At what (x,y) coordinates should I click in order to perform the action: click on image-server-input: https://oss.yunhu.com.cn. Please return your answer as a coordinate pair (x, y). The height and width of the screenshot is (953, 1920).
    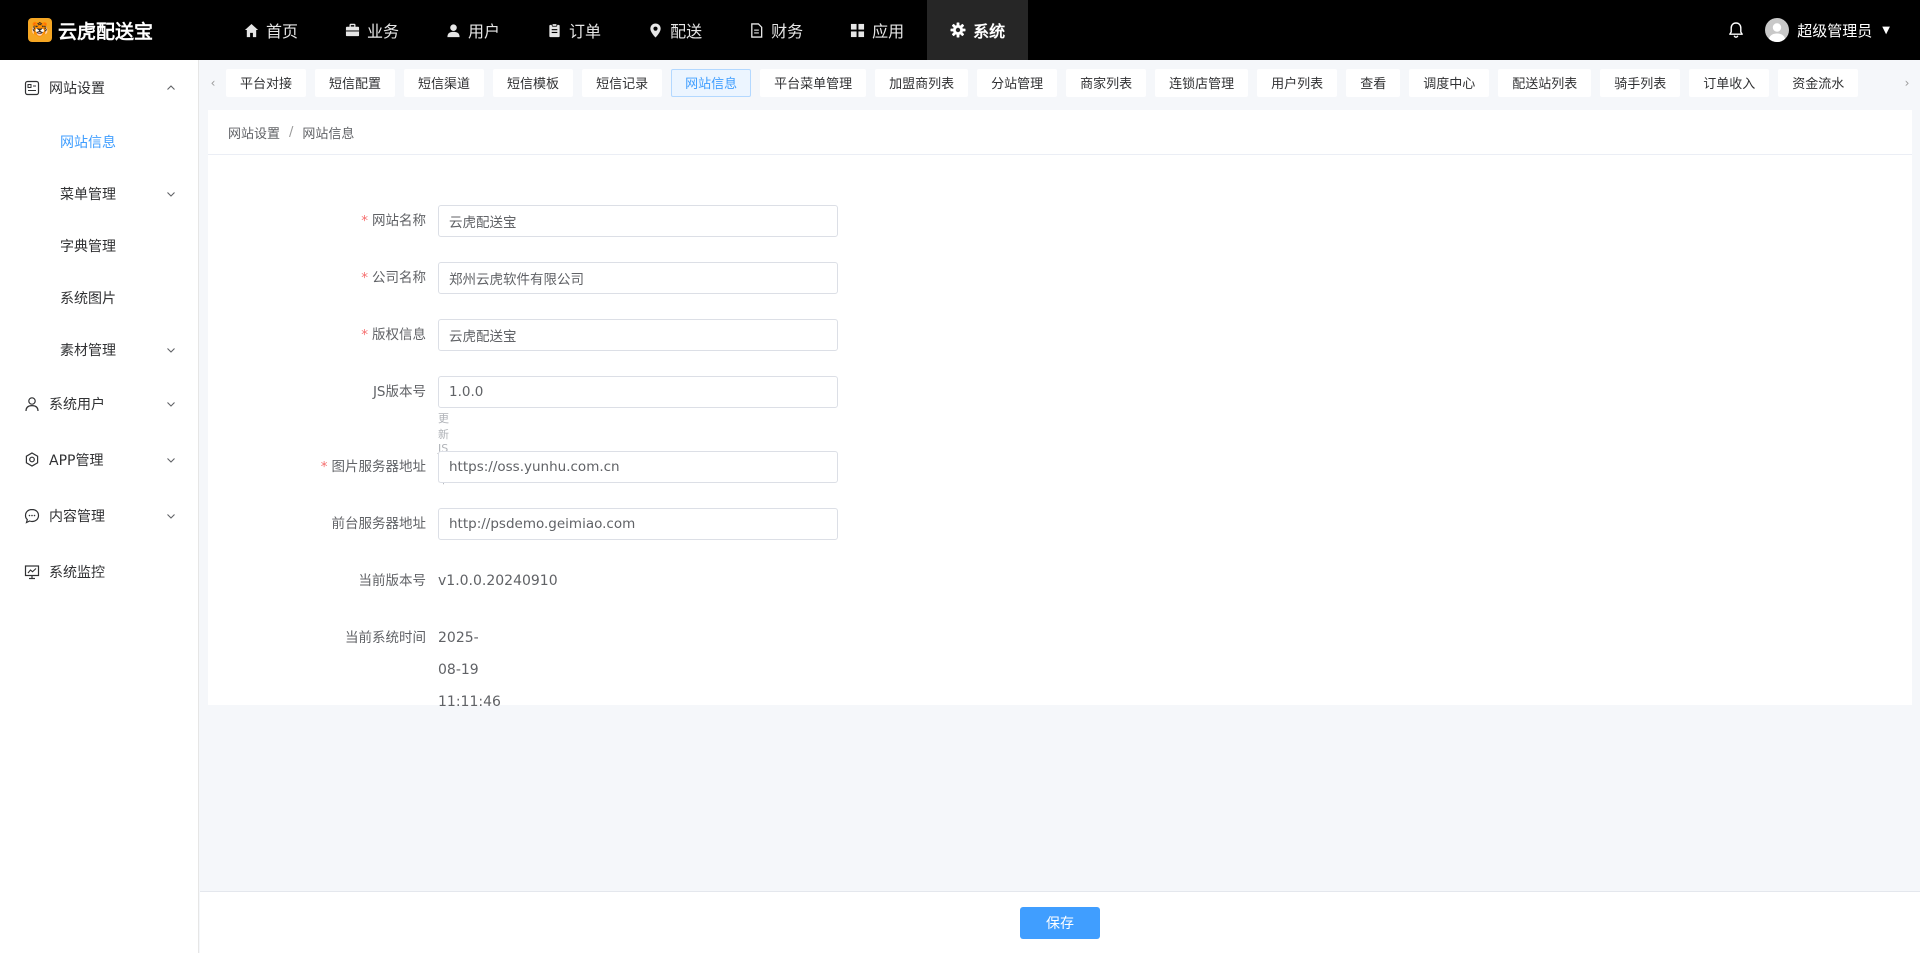
    Looking at the image, I should click on (638, 467).